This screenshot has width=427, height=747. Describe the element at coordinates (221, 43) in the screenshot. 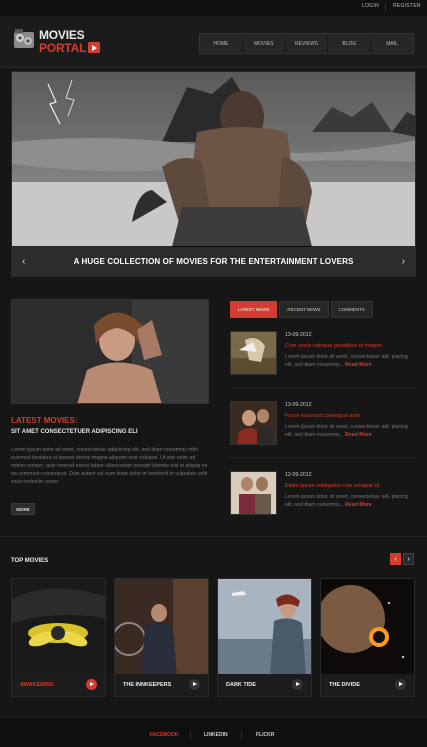

I see `nav-item-home: HOME` at that location.